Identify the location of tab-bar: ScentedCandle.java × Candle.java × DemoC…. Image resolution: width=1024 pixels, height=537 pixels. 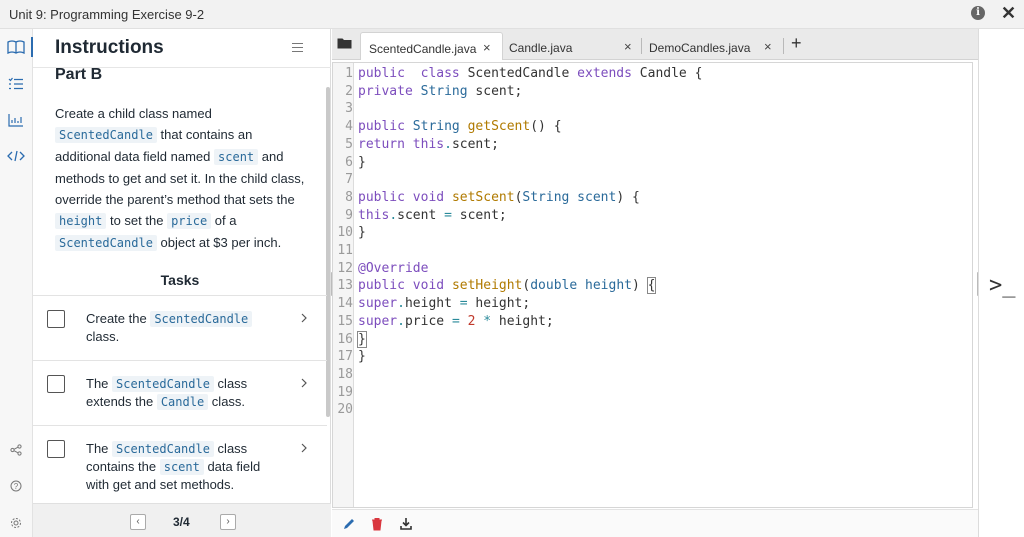
(655, 44).